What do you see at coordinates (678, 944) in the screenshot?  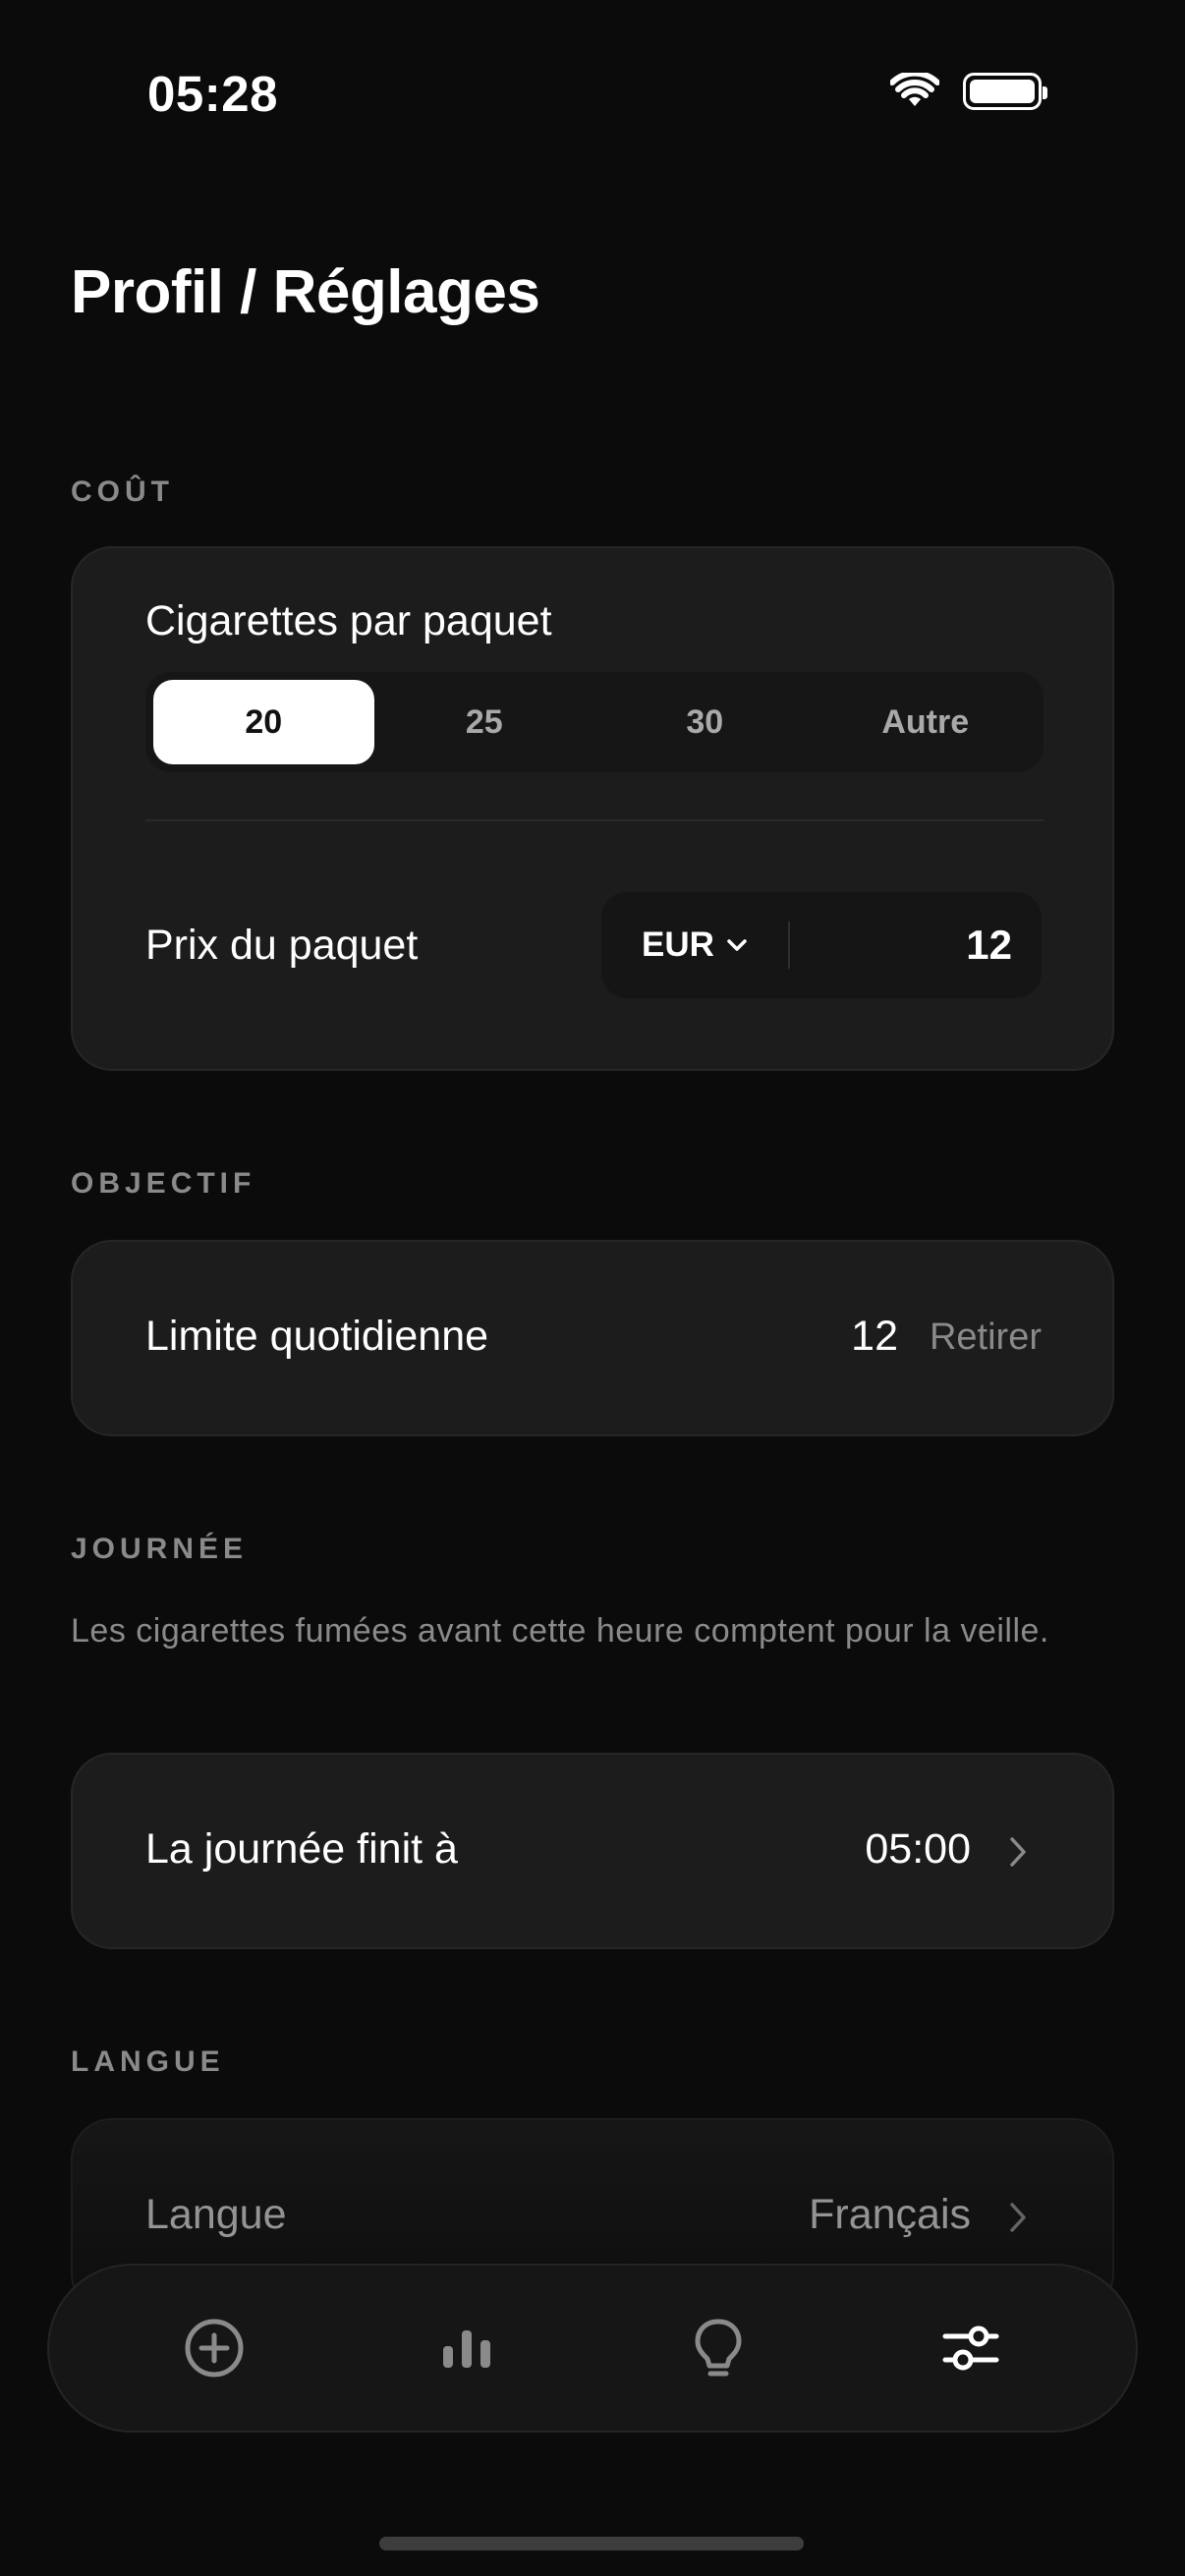 I see `currency-value: EUR` at bounding box center [678, 944].